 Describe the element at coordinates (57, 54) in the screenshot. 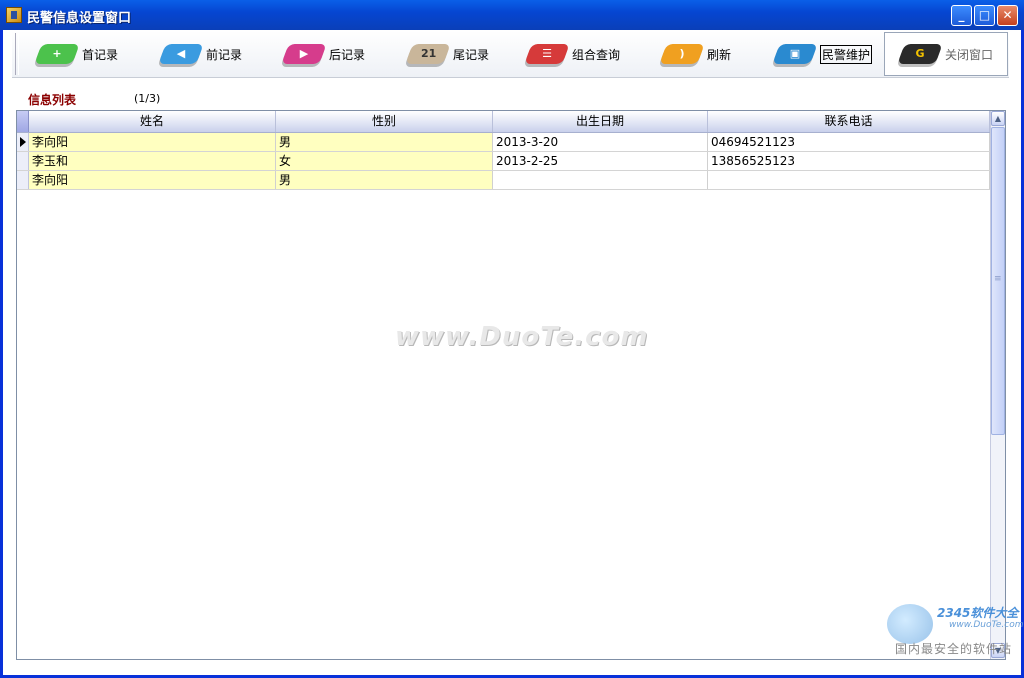

I see `first-record-icon: +` at that location.